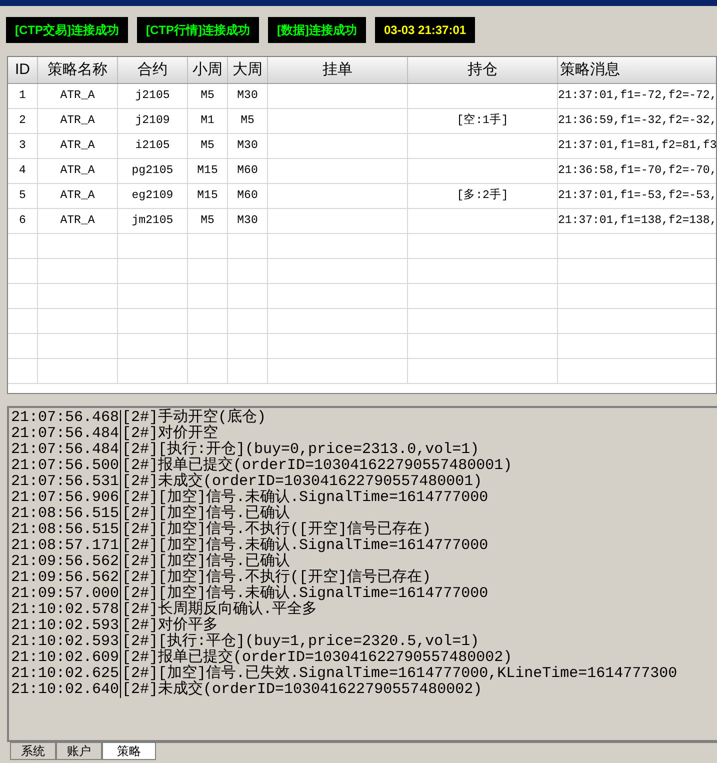 The width and height of the screenshot is (717, 763). I want to click on table-cell-text: eg2109, so click(153, 196).